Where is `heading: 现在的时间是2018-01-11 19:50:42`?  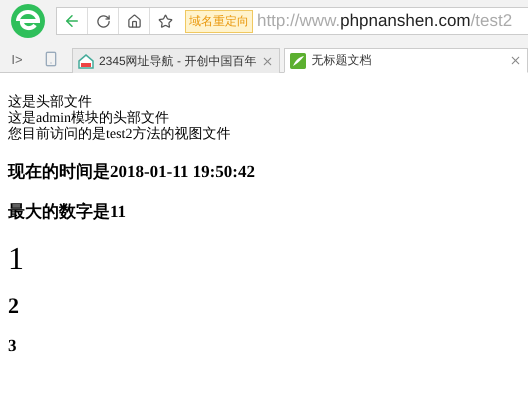
heading: 现在的时间是2018-01-11 19:50:42 is located at coordinates (132, 172).